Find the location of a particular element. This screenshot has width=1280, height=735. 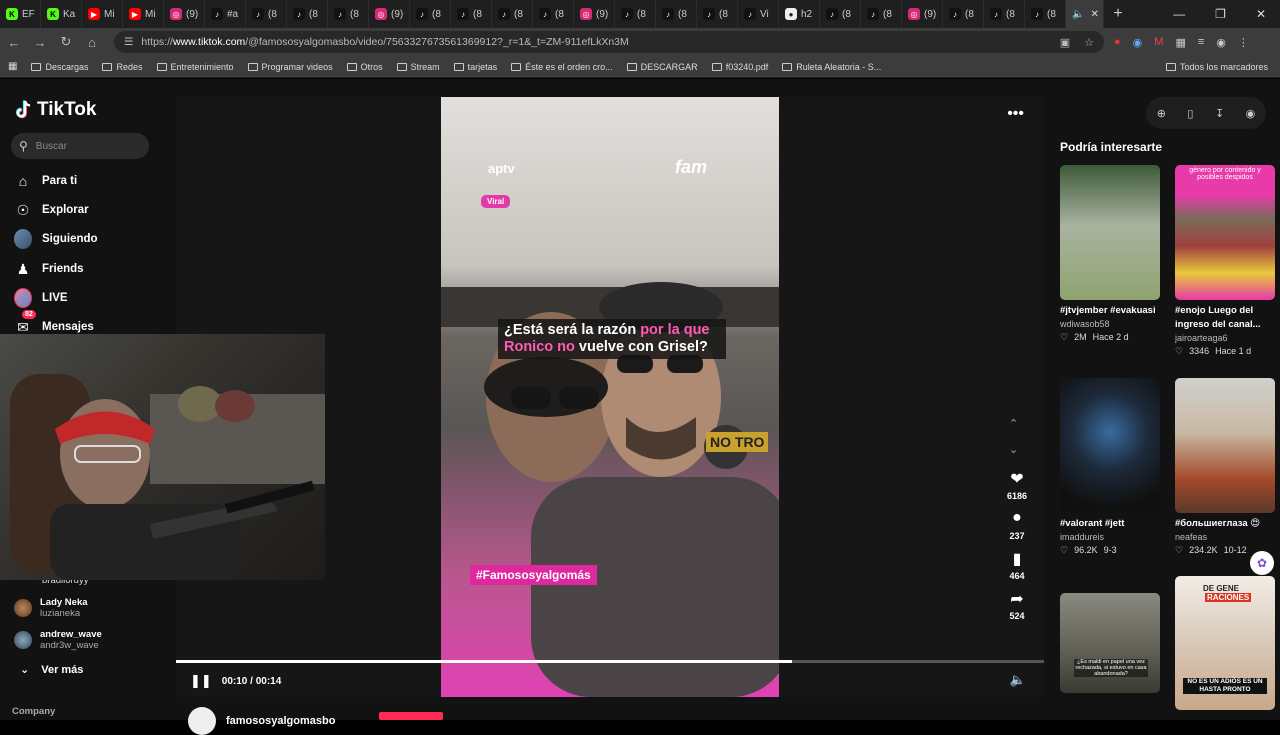

profile-avatar-icon: ◉ is located at coordinates (1251, 113).